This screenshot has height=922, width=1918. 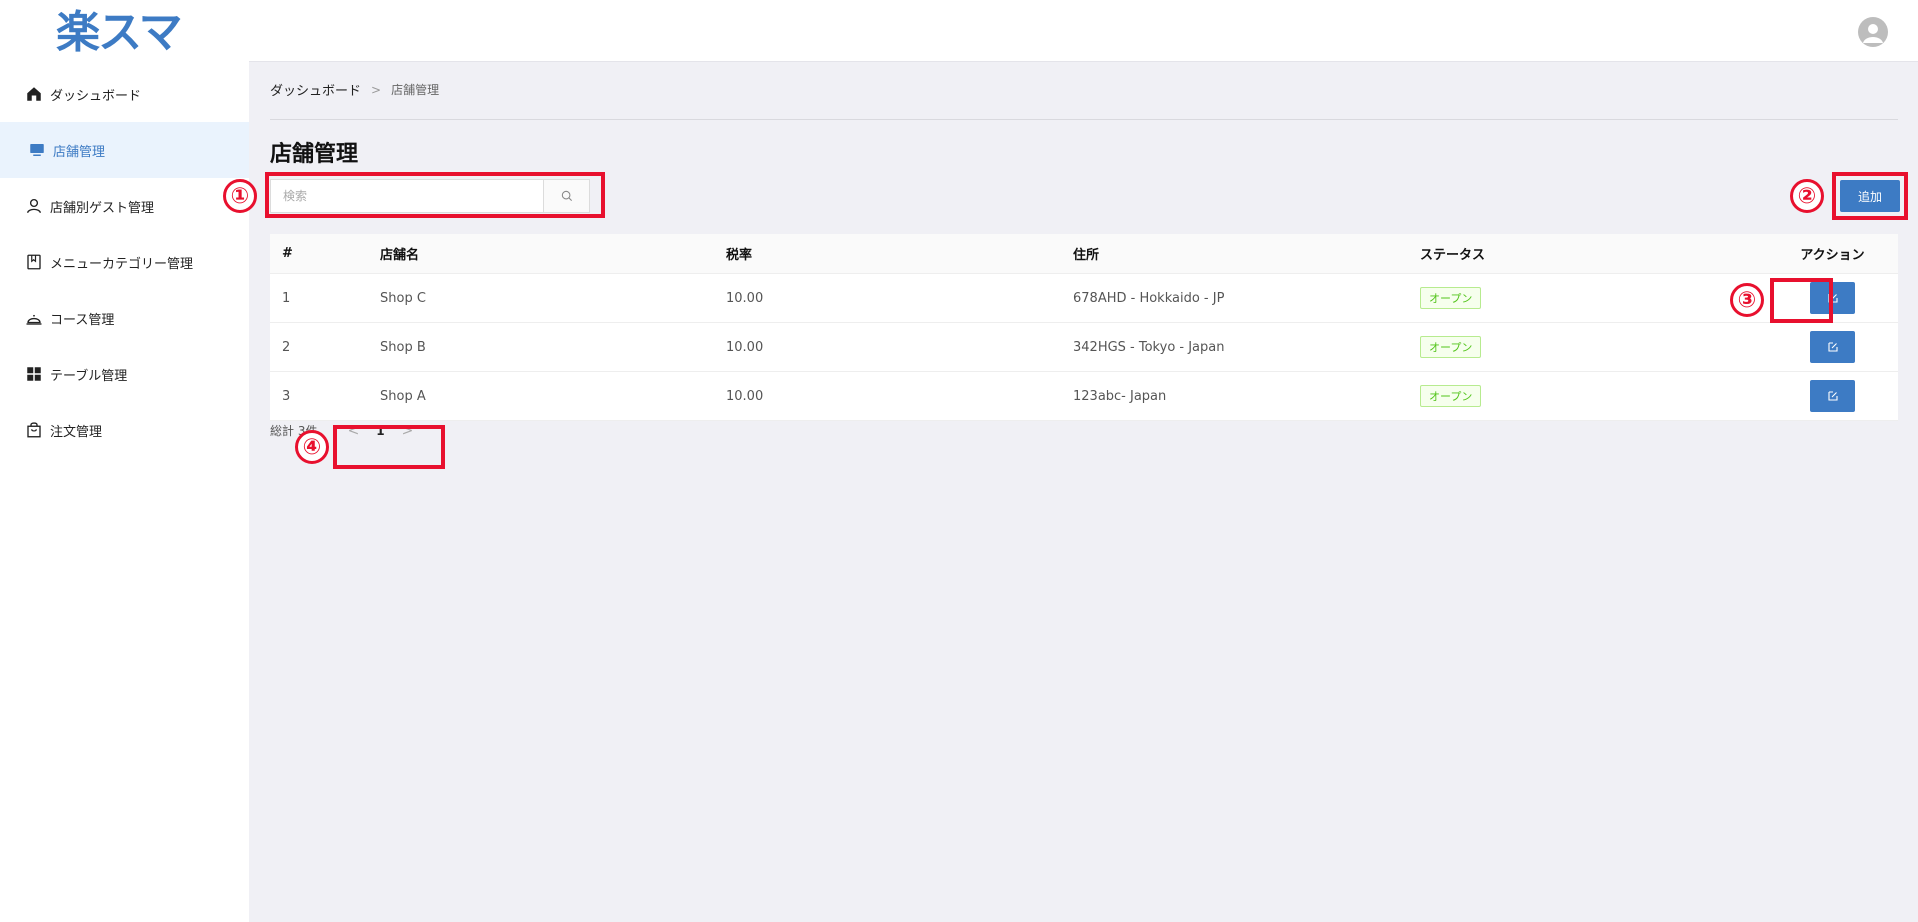 I want to click on breadcrumb: ダッシュボード > 店舗管理, so click(x=355, y=90).